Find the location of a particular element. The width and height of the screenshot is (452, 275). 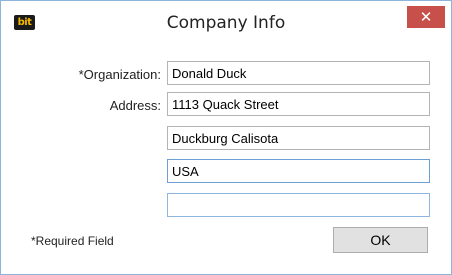

close-button: ✕ is located at coordinates (426, 17).